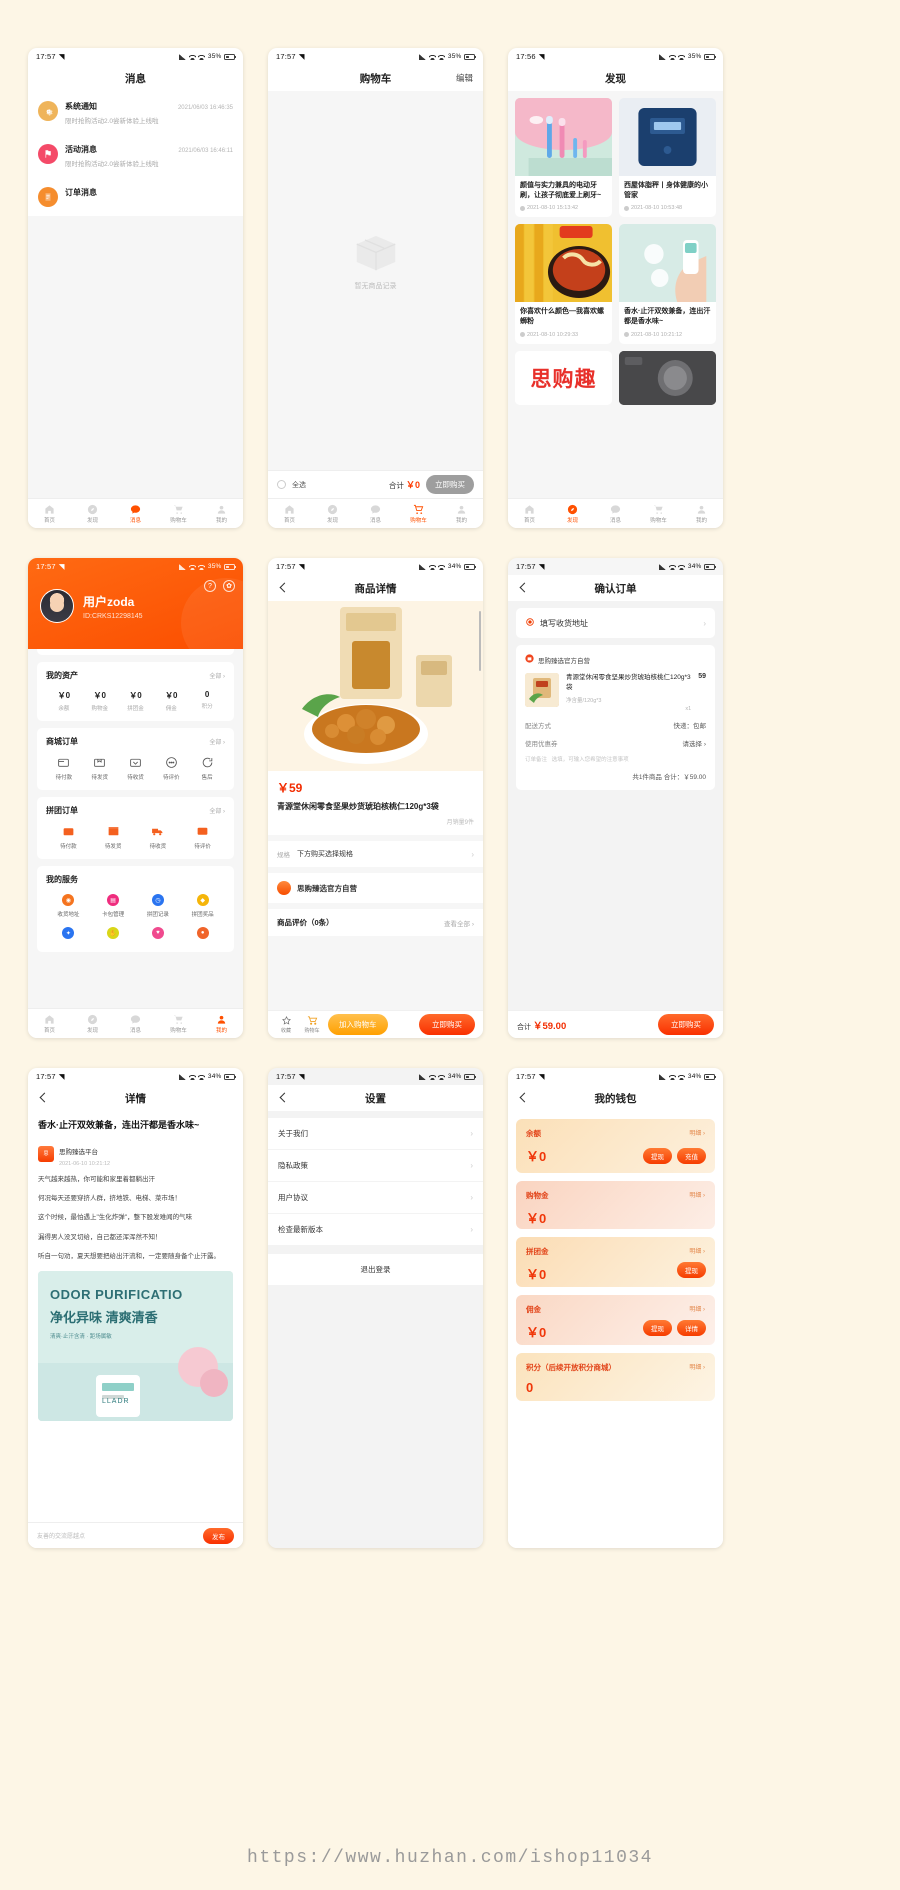 Image resolution: width=900 pixels, height=1890 pixels. I want to click on order-pending-receipt: 待收货, so click(136, 768).